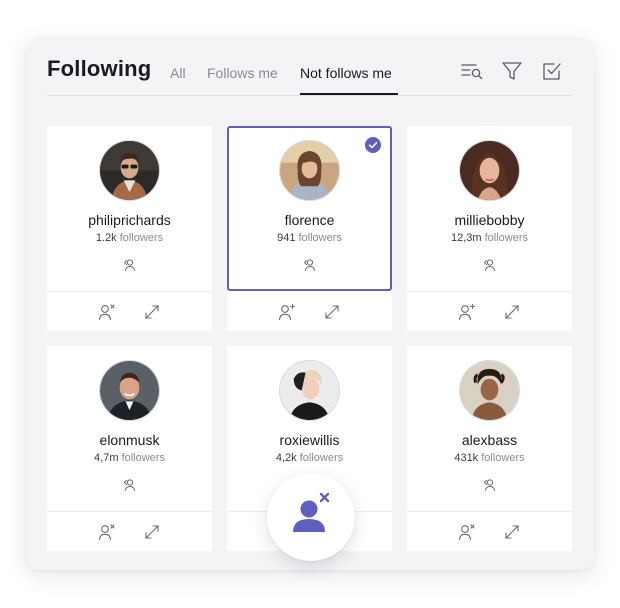  Describe the element at coordinates (99, 68) in the screenshot. I see `page-title: Following` at that location.